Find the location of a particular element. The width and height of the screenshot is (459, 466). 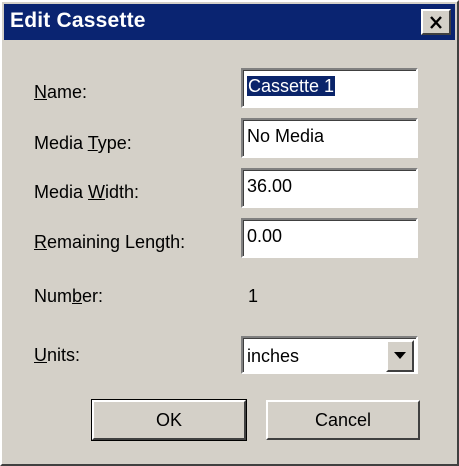

media-type-label: Media Type: is located at coordinates (83, 143).